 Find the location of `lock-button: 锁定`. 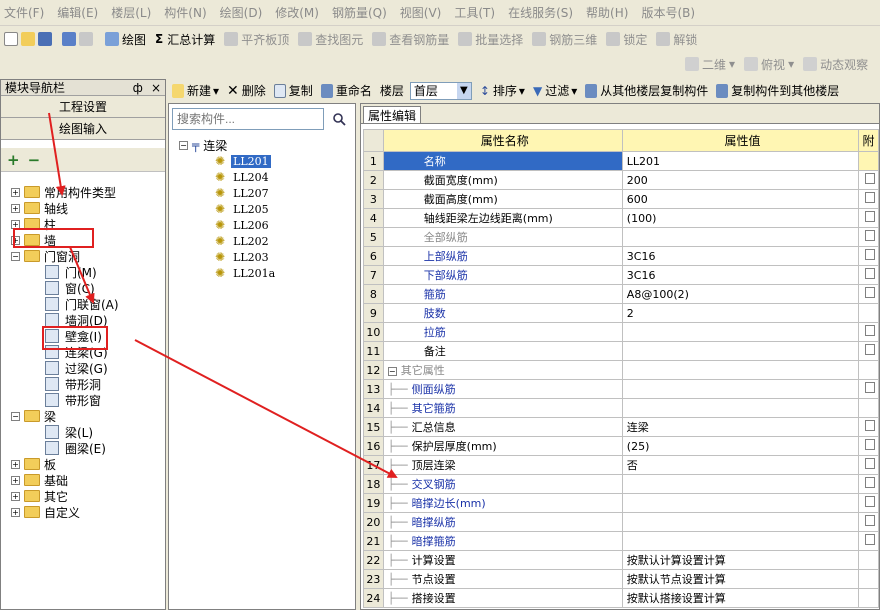

lock-button: 锁定 is located at coordinates (626, 39).